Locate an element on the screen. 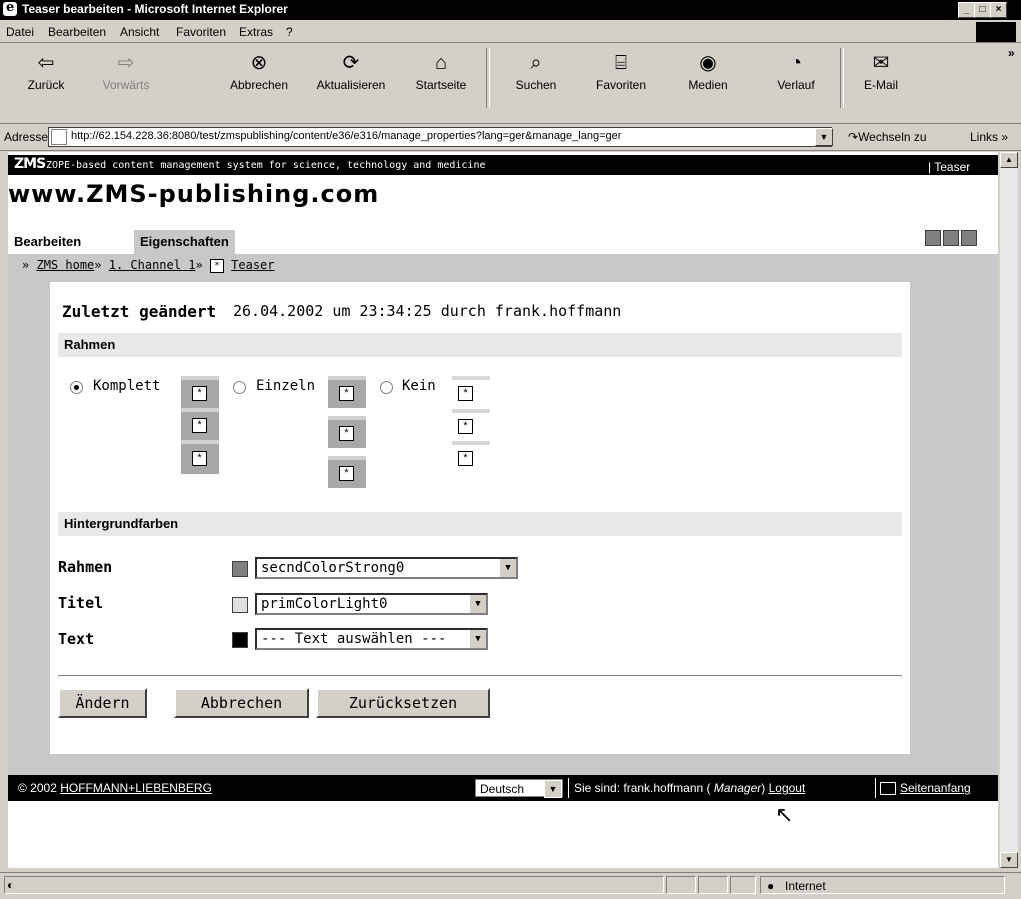  frame-preview-kein-2: * is located at coordinates (471, 425).